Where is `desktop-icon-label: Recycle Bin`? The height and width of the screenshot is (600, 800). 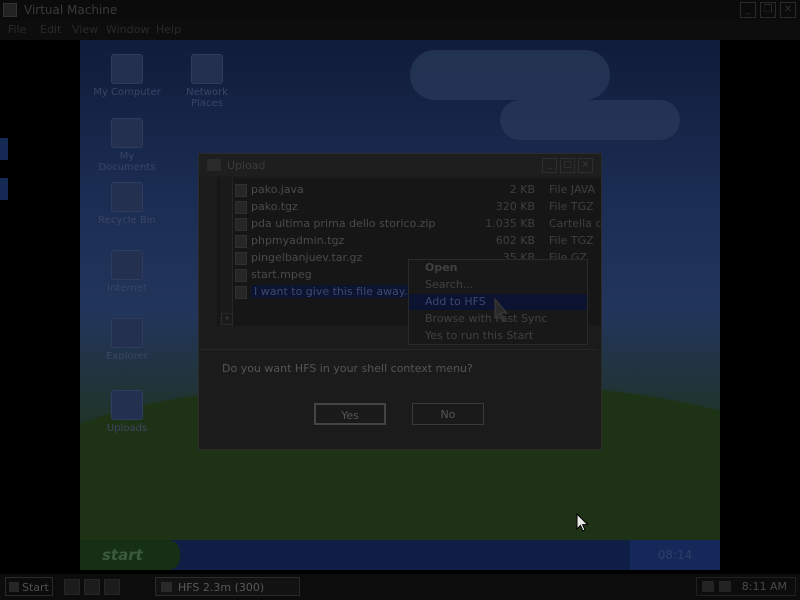
desktop-icon-label: Recycle Bin is located at coordinates (127, 220).